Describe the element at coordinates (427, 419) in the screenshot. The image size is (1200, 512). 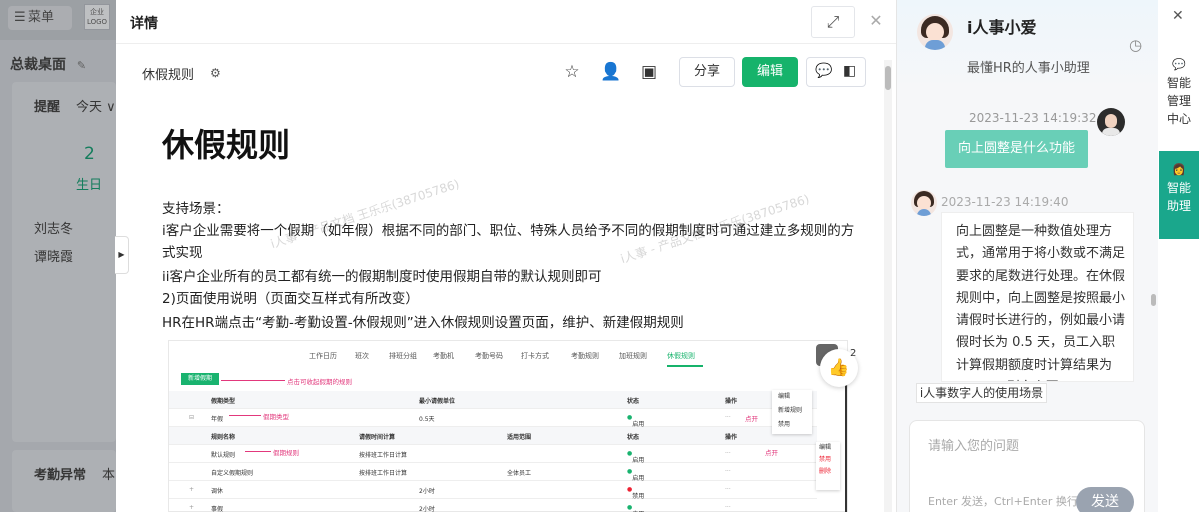
I see `cell: 0.5天` at that location.